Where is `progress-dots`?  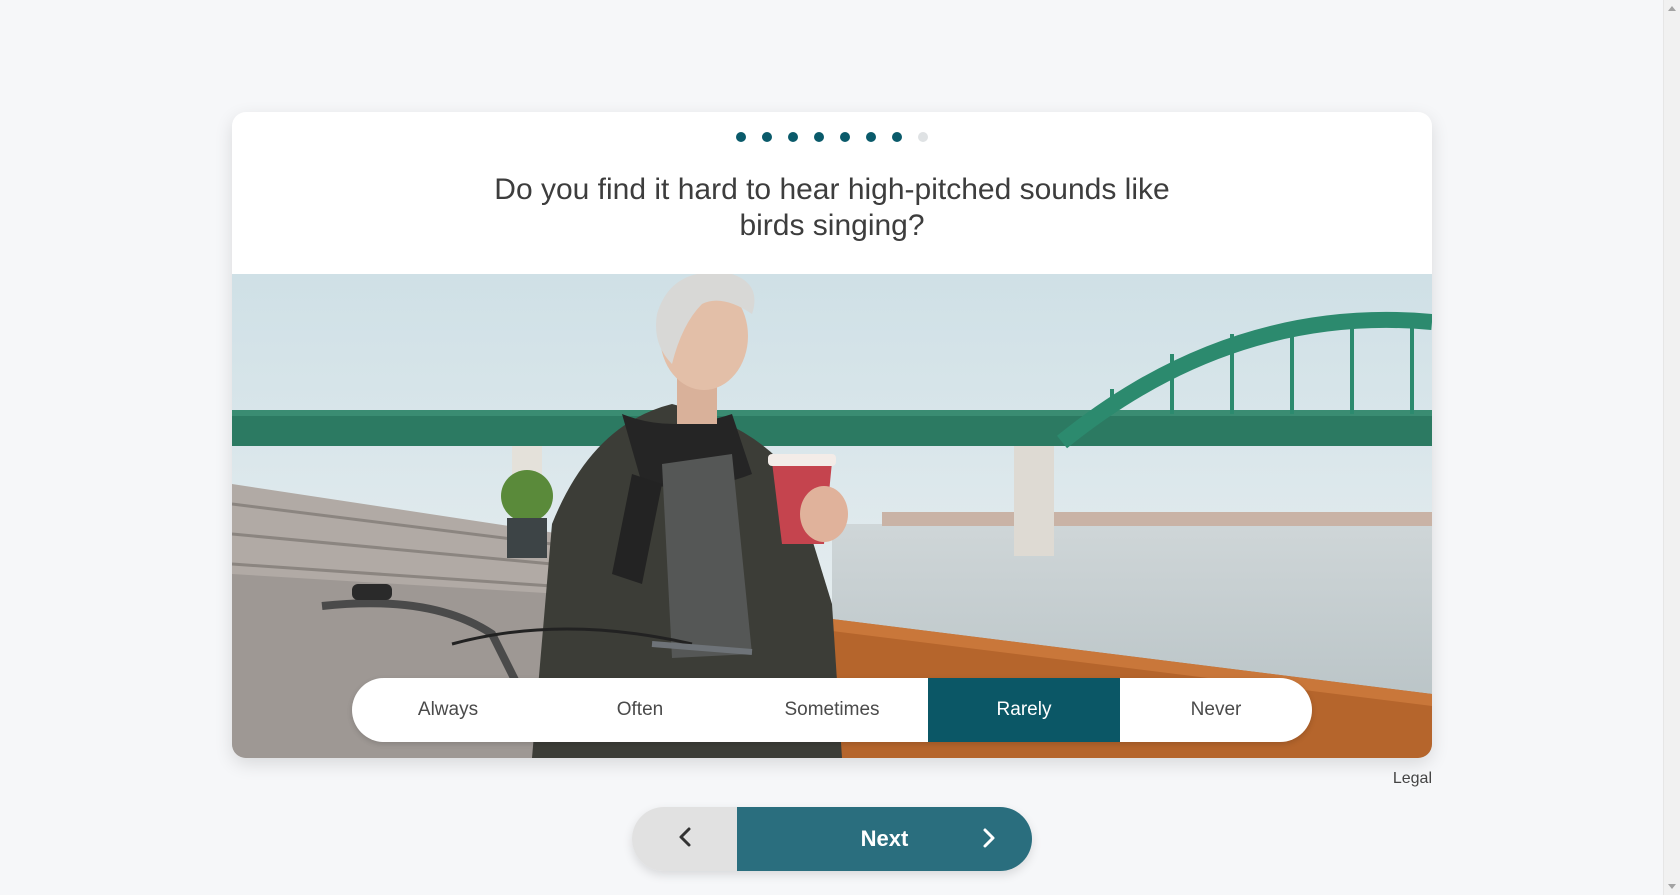 progress-dots is located at coordinates (832, 137).